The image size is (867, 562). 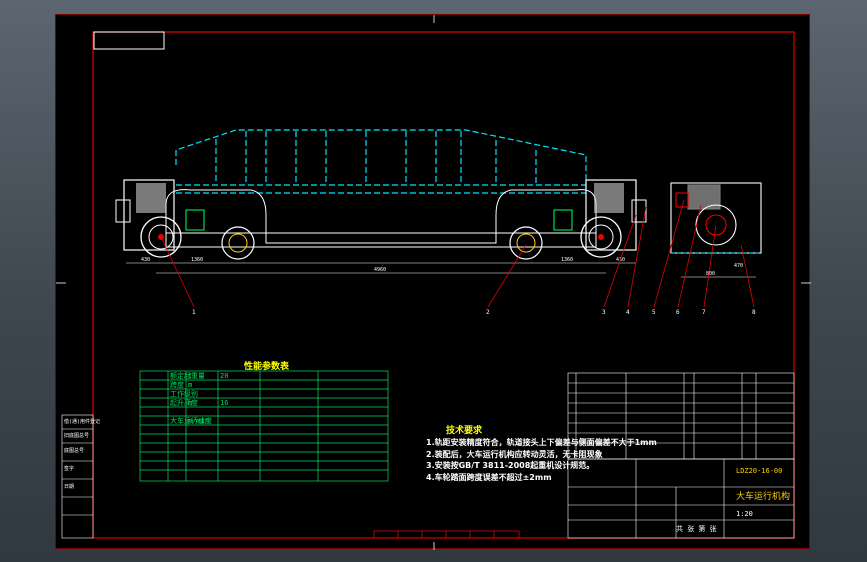 I want to click on top-label-box, so click(x=129, y=40).